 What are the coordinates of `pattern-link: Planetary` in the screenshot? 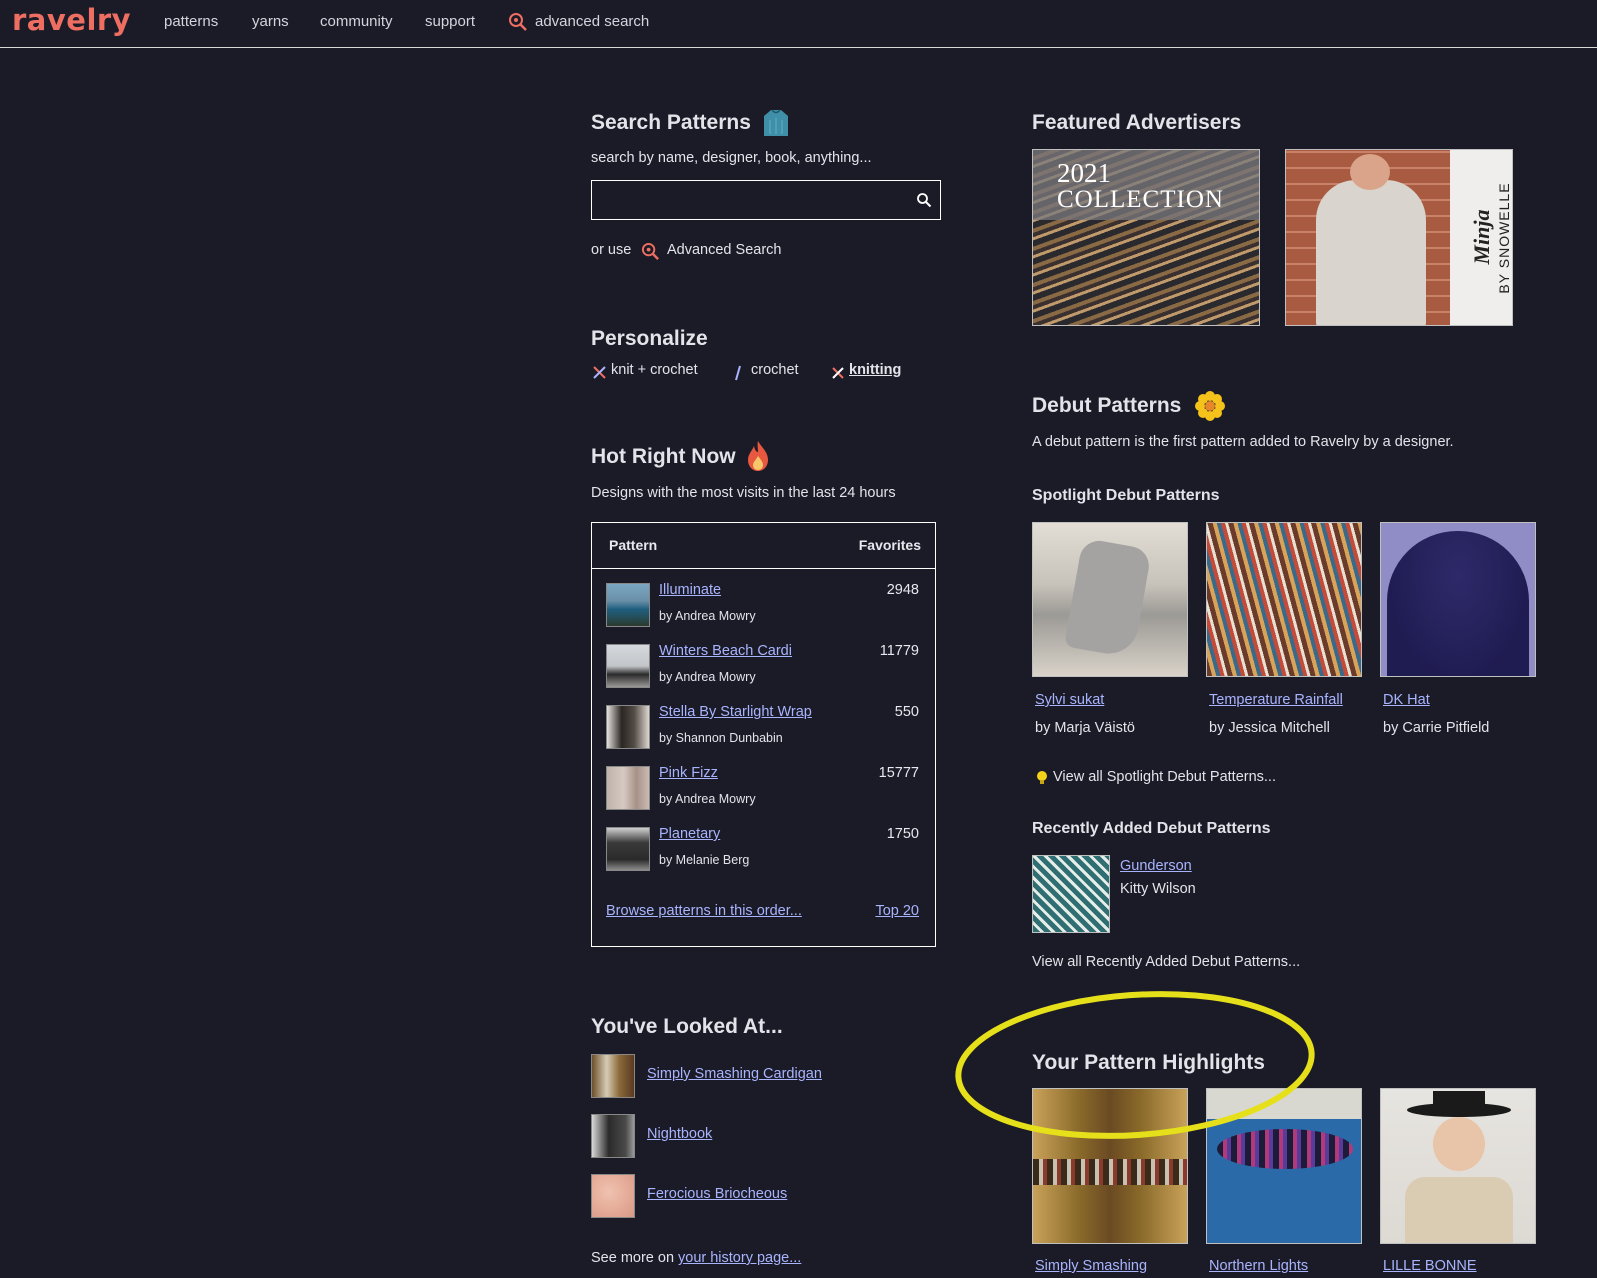 It's located at (689, 834).